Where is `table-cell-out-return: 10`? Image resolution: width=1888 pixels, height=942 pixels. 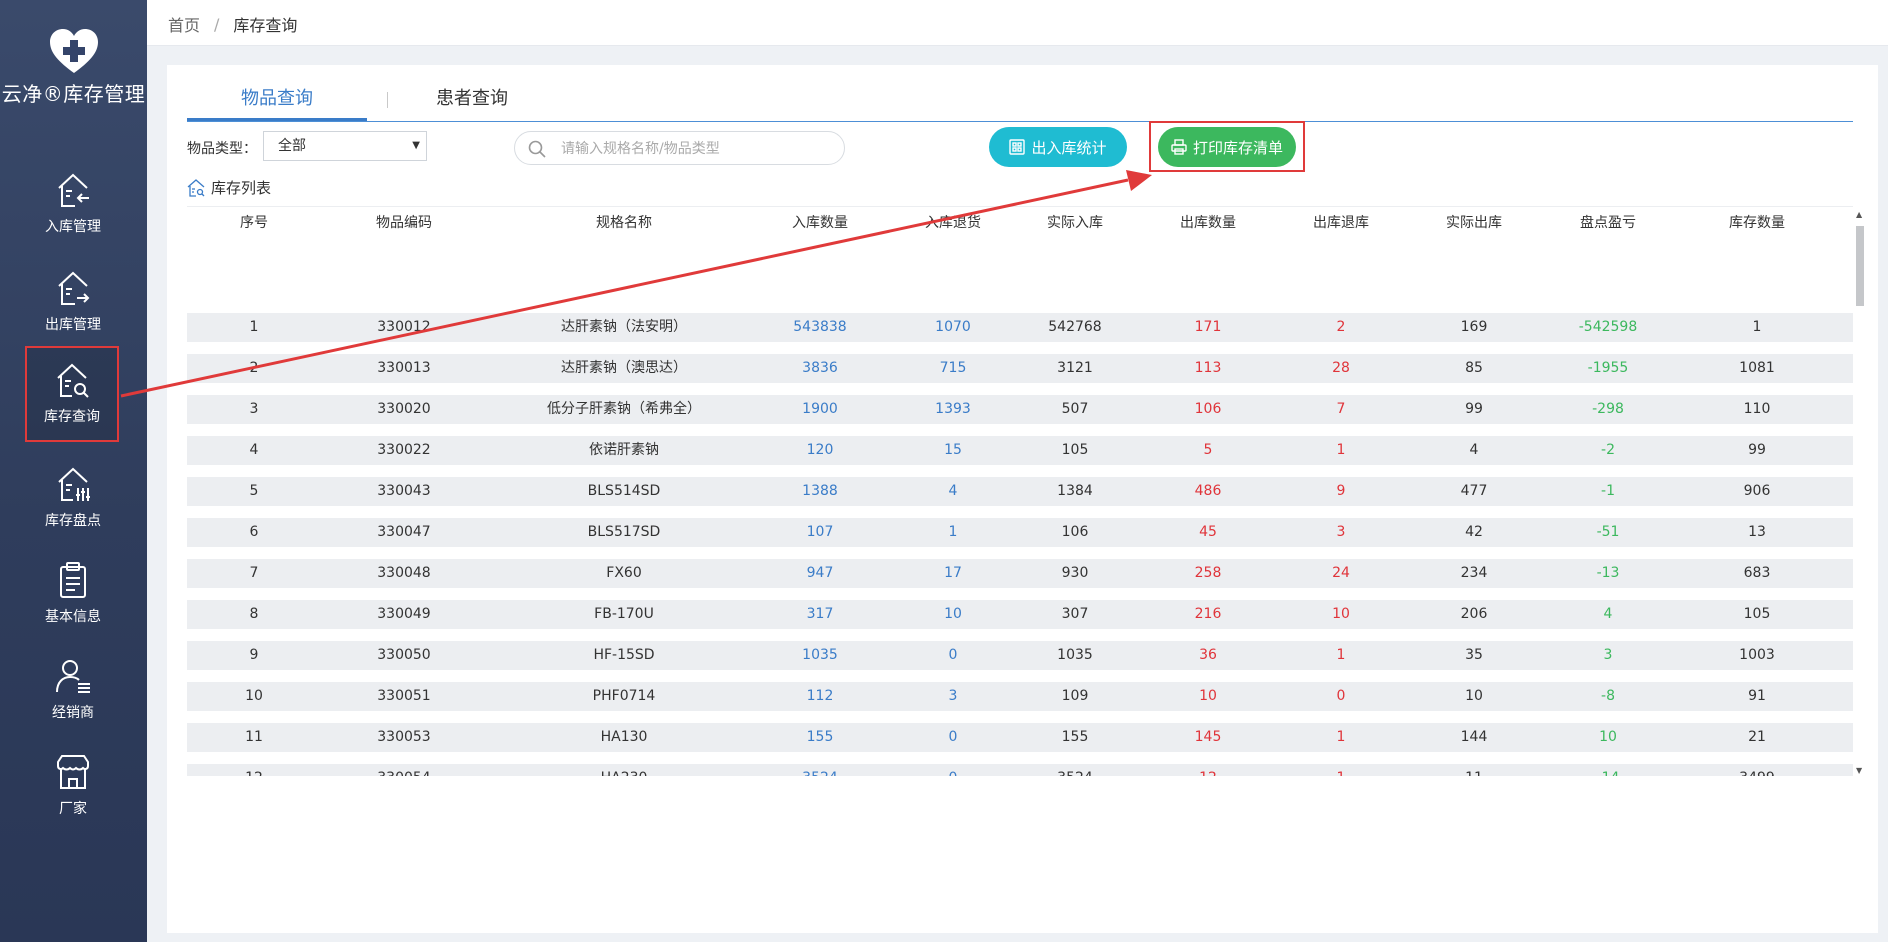
table-cell-out-return: 10 is located at coordinates (1341, 613).